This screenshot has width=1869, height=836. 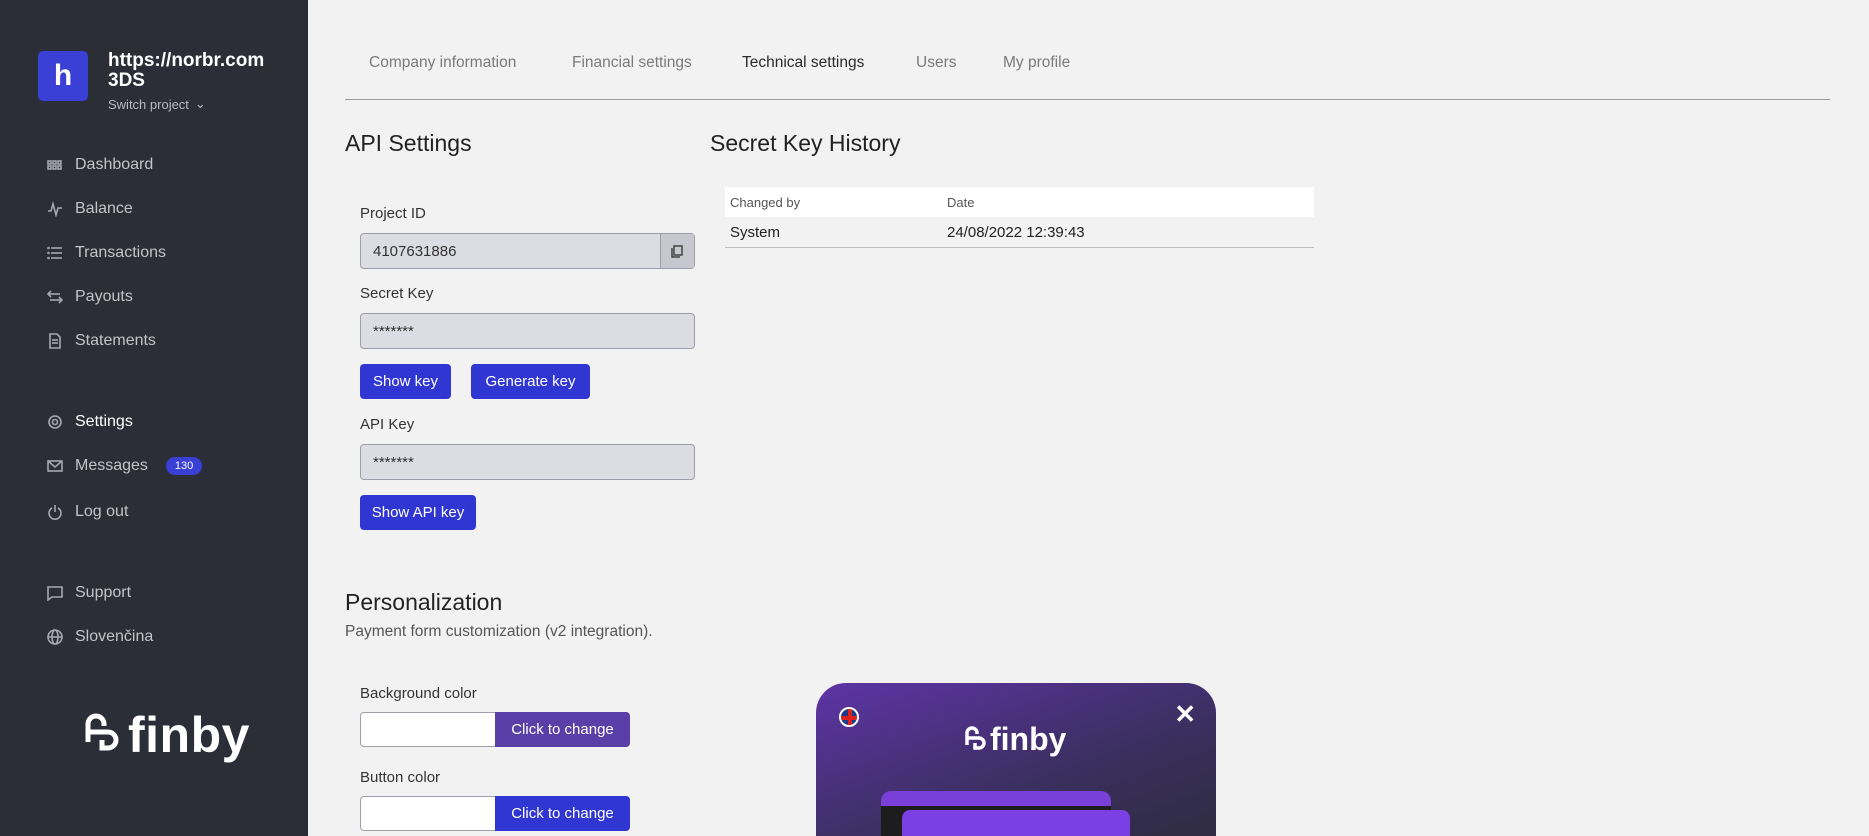 I want to click on arrows-icon, so click(x=55, y=297).